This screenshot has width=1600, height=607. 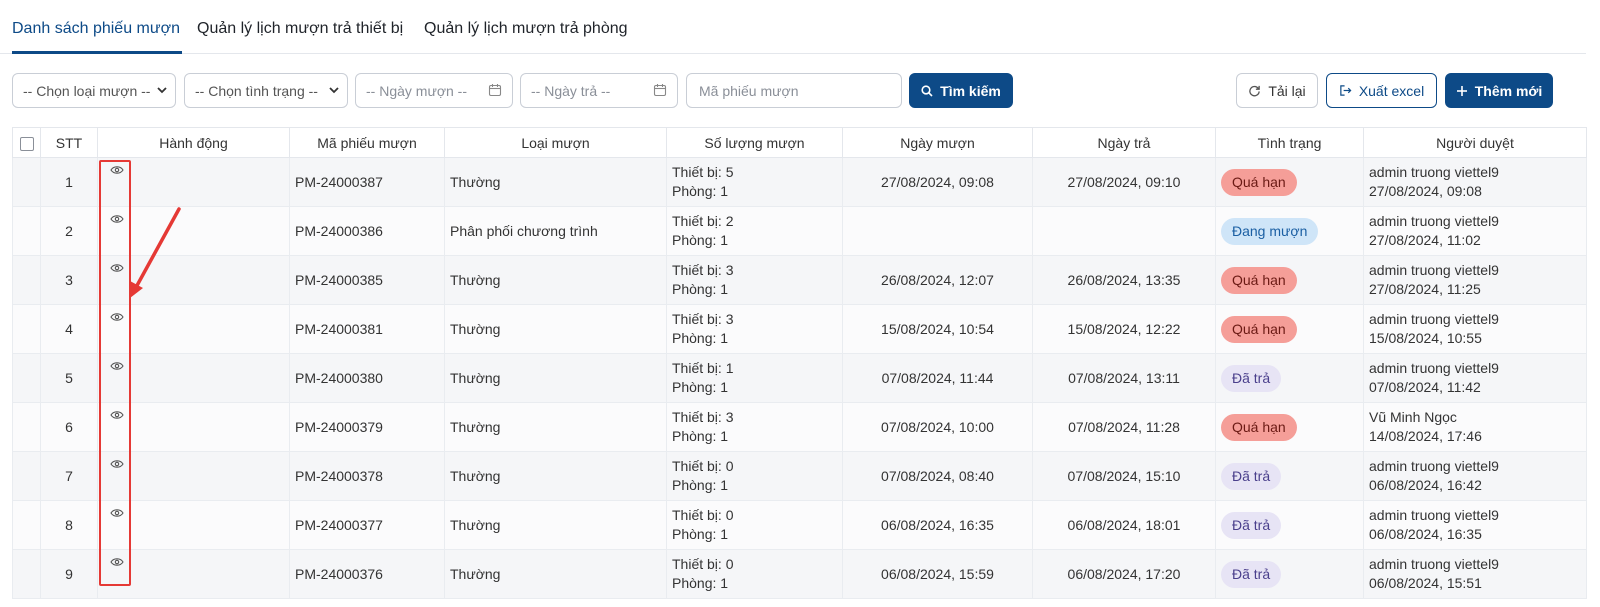 I want to click on add-new-button: Thêm mới, so click(x=1499, y=90).